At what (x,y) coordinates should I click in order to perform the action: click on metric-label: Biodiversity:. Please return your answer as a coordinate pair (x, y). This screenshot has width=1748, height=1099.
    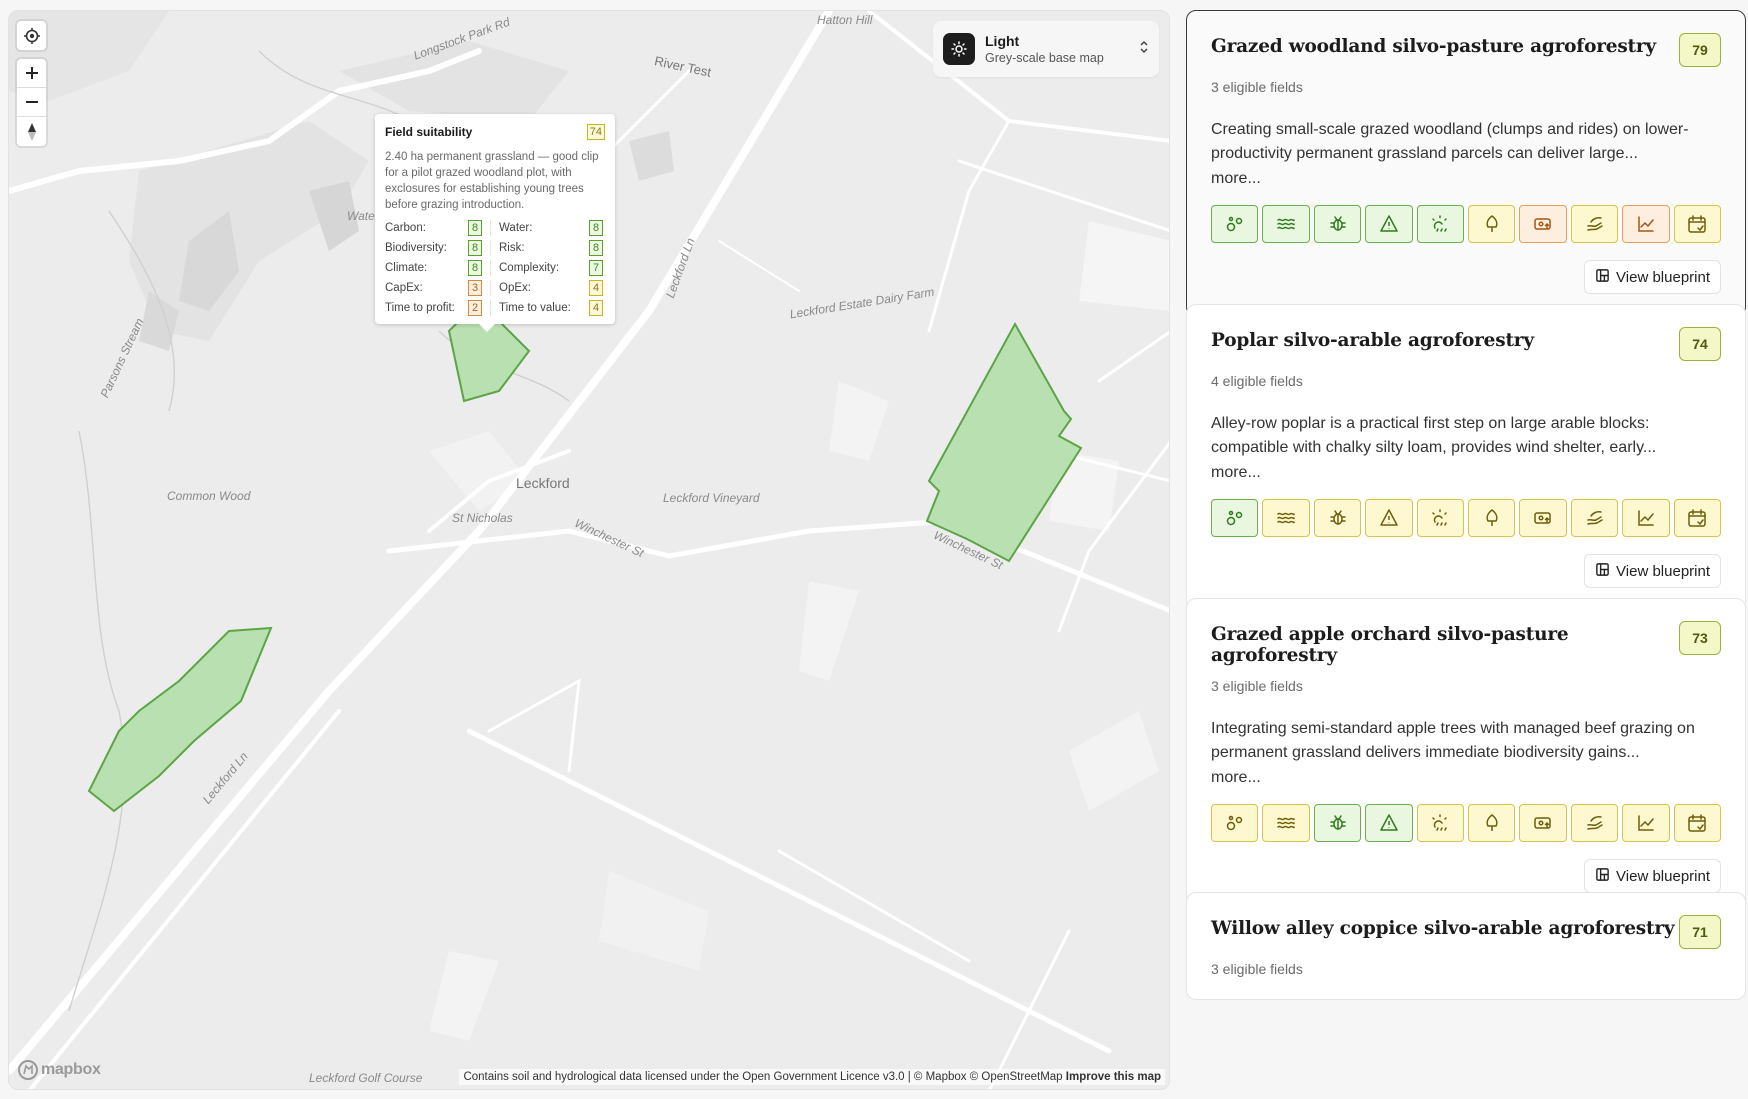
    Looking at the image, I should click on (416, 248).